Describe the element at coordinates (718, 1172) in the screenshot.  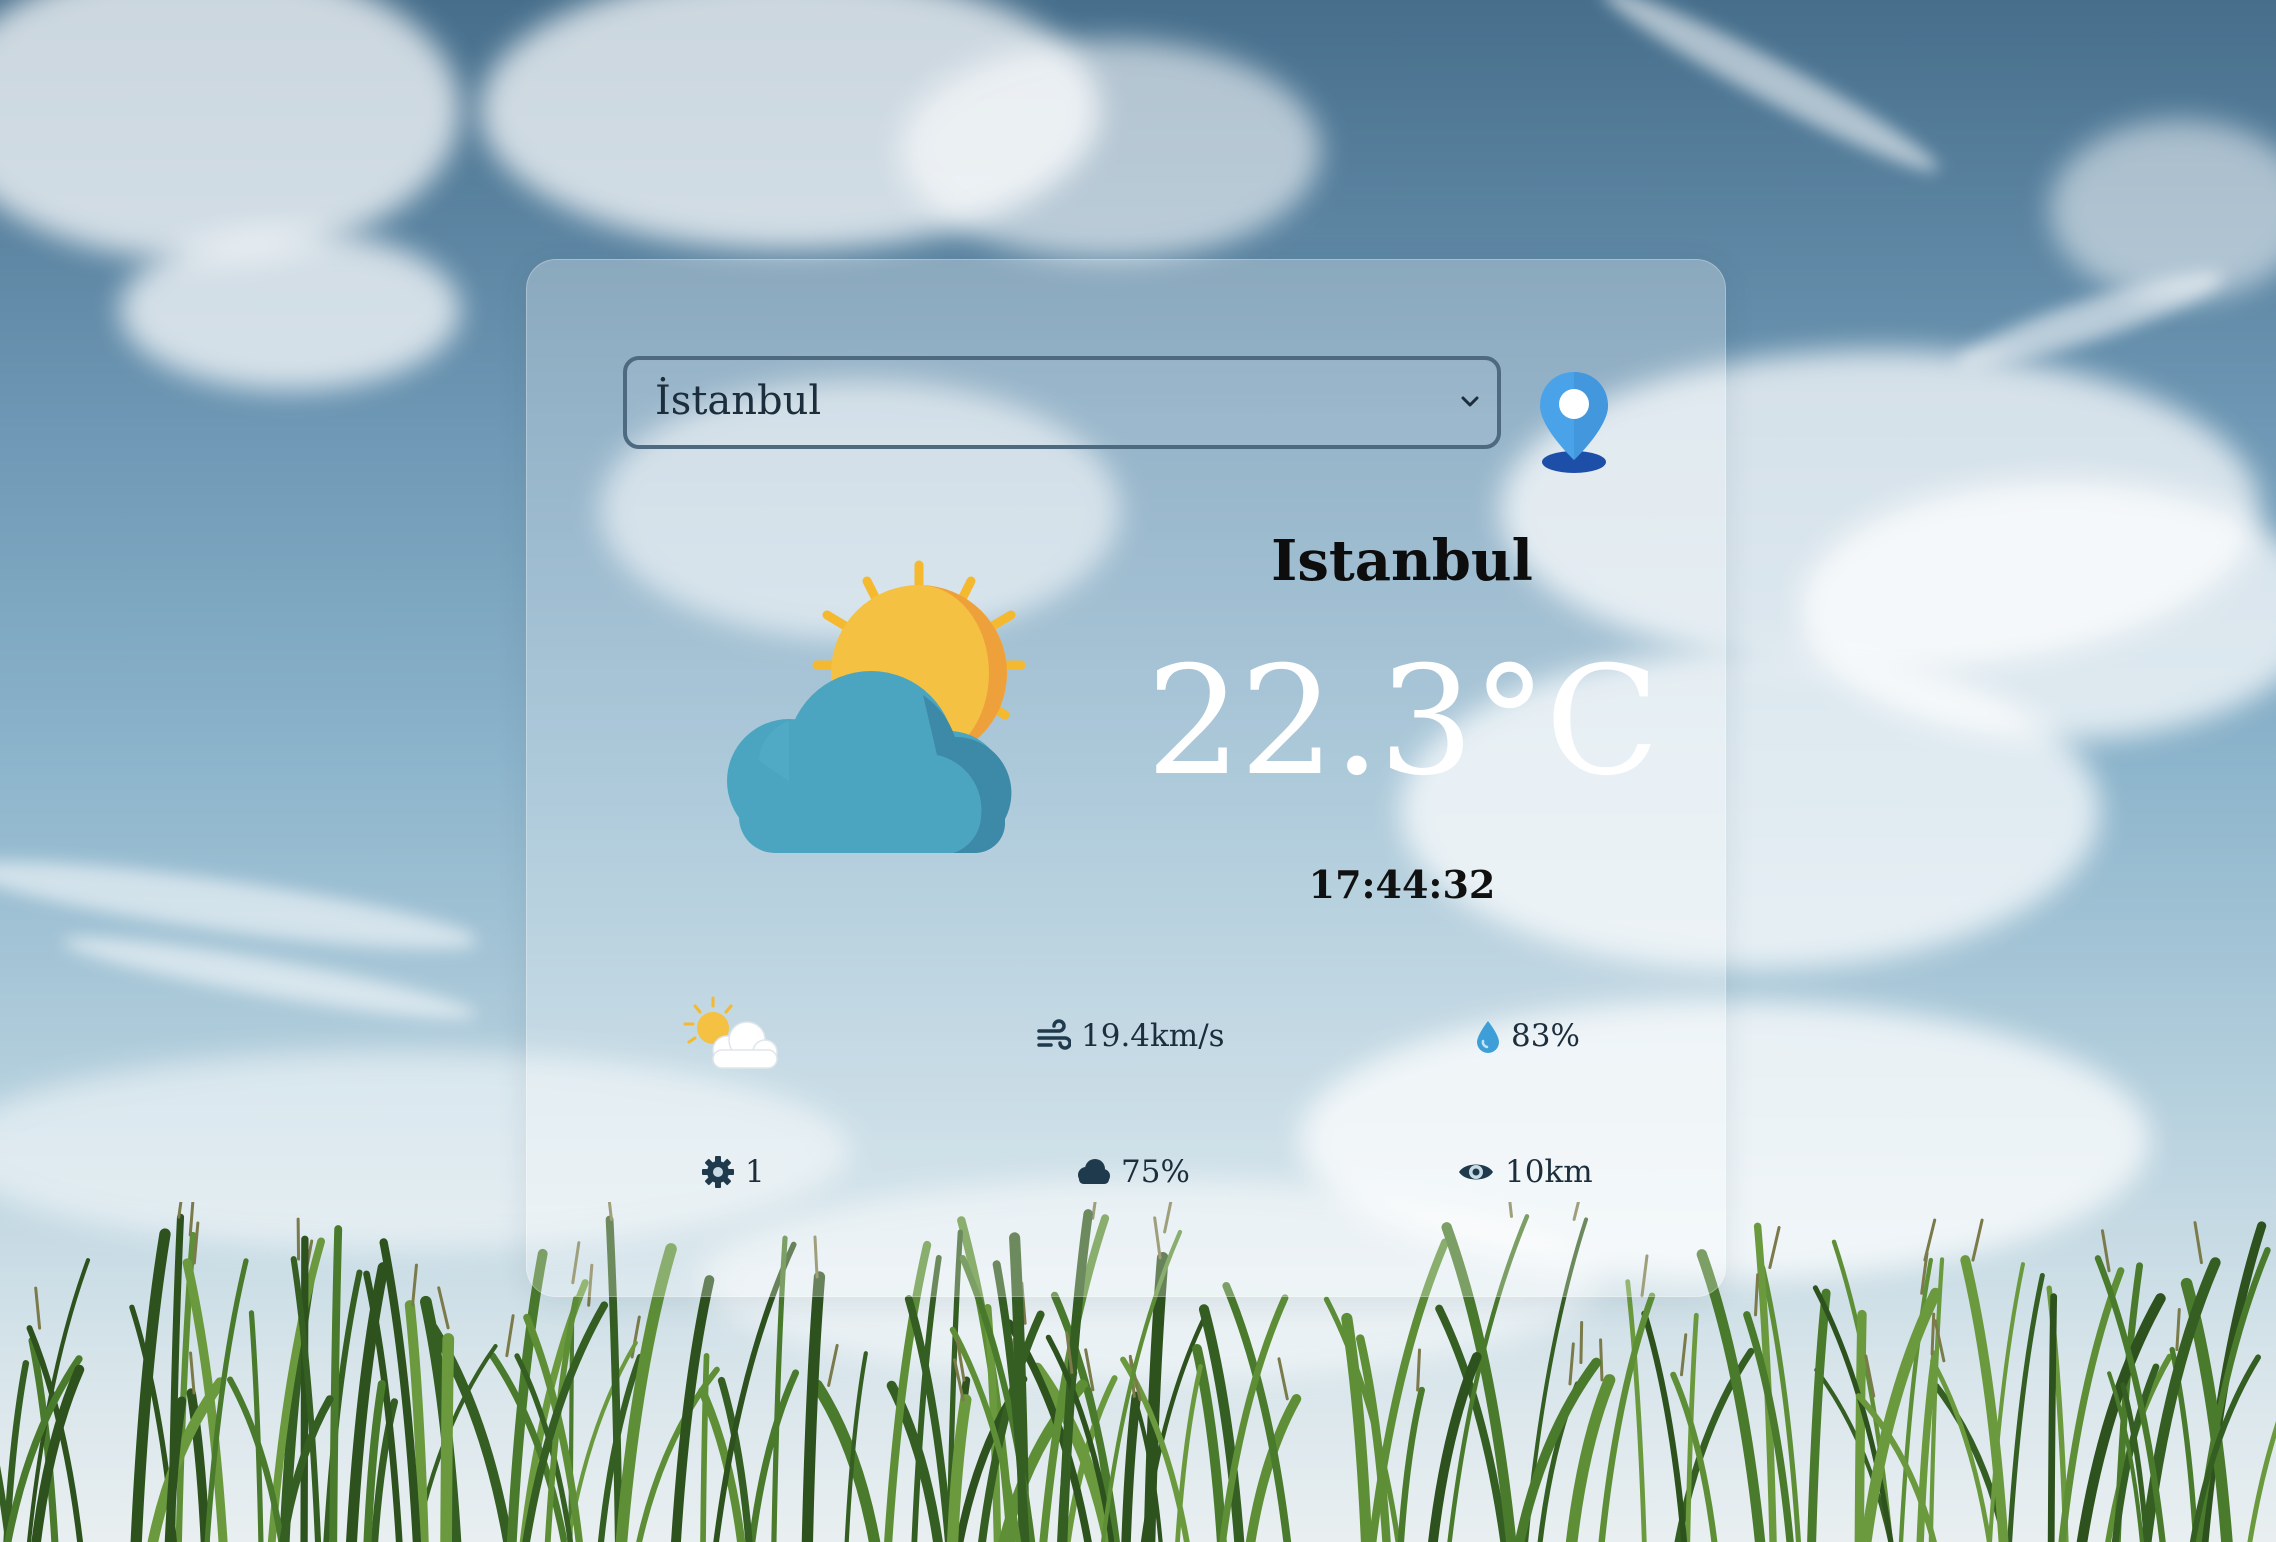
I see `gear-icon` at that location.